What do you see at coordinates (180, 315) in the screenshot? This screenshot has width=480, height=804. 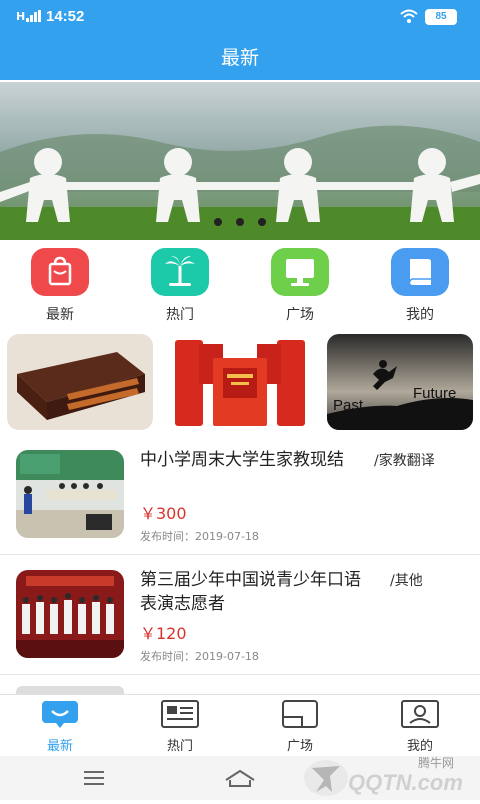 I see `category-label: 热门` at bounding box center [180, 315].